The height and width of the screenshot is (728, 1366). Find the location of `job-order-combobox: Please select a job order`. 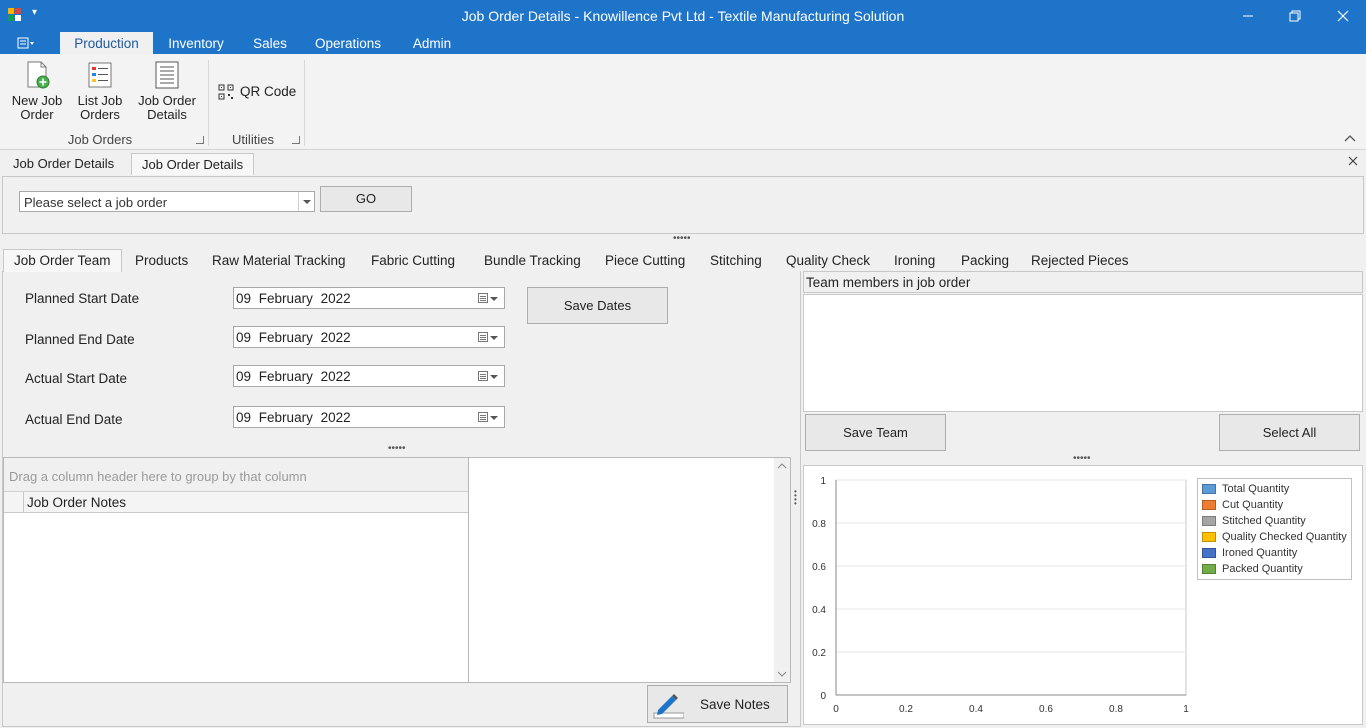

job-order-combobox: Please select a job order is located at coordinates (167, 201).